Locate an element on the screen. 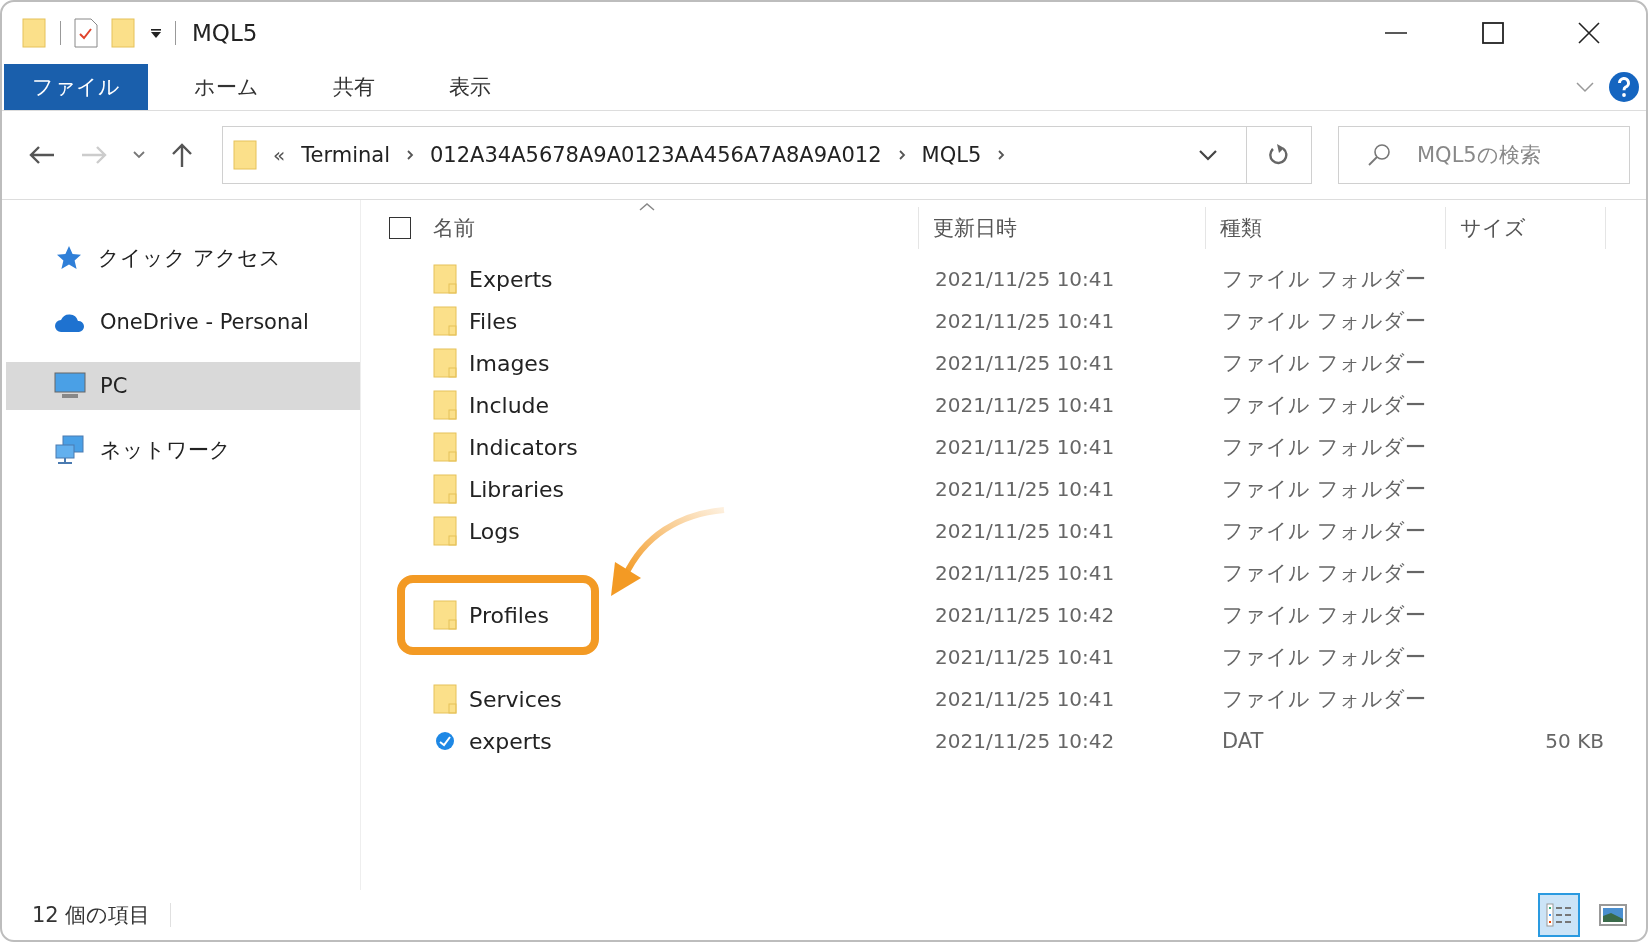 The image size is (1652, 946). file-icon is located at coordinates (445, 741).